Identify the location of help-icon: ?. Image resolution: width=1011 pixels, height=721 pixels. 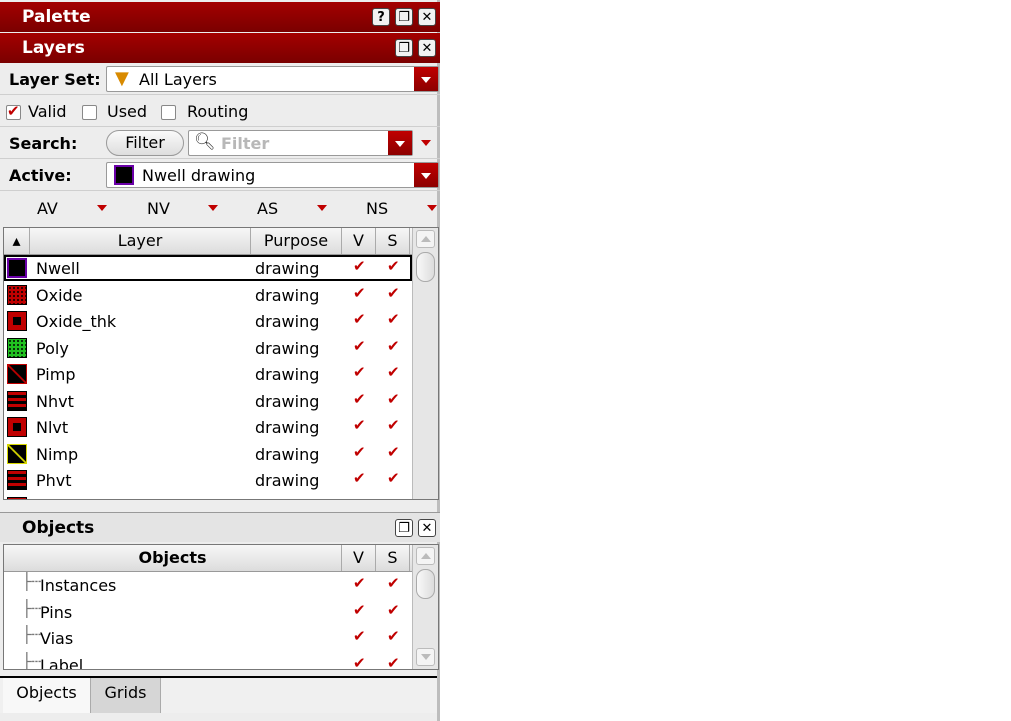
(381, 17).